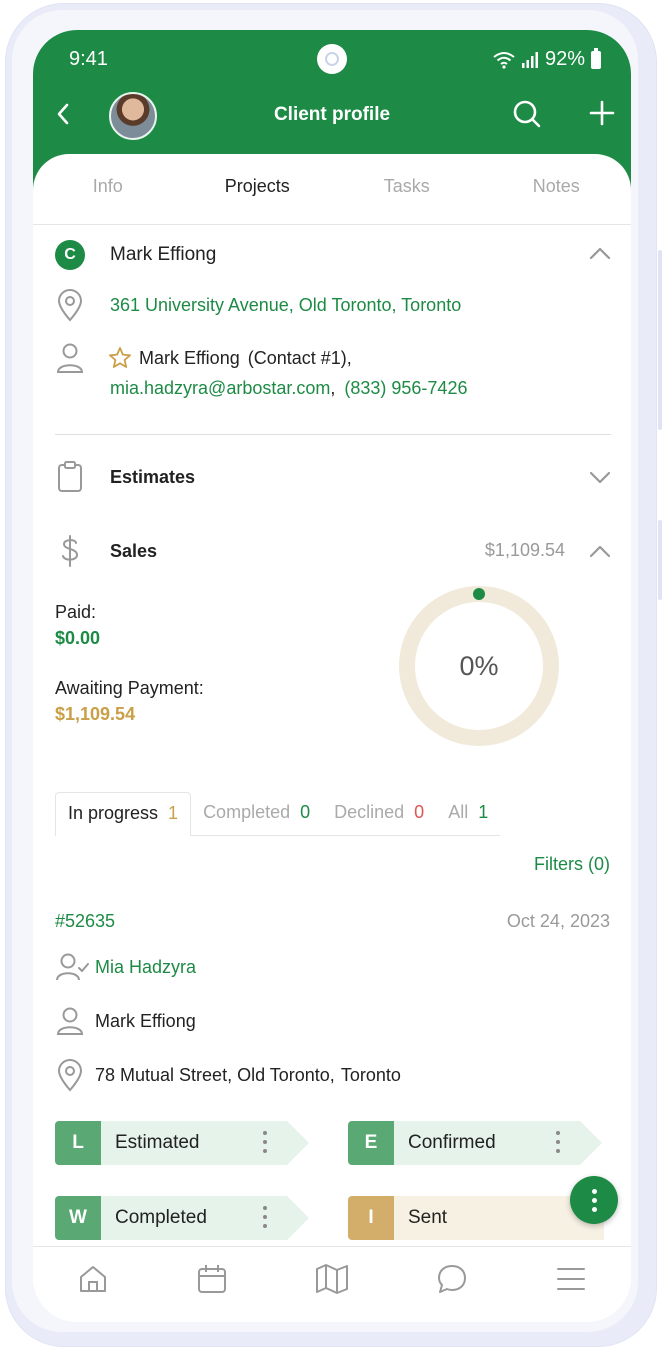 Image resolution: width=664 pixels, height=1352 pixels. I want to click on estimates-section: Estimates, so click(125, 477).